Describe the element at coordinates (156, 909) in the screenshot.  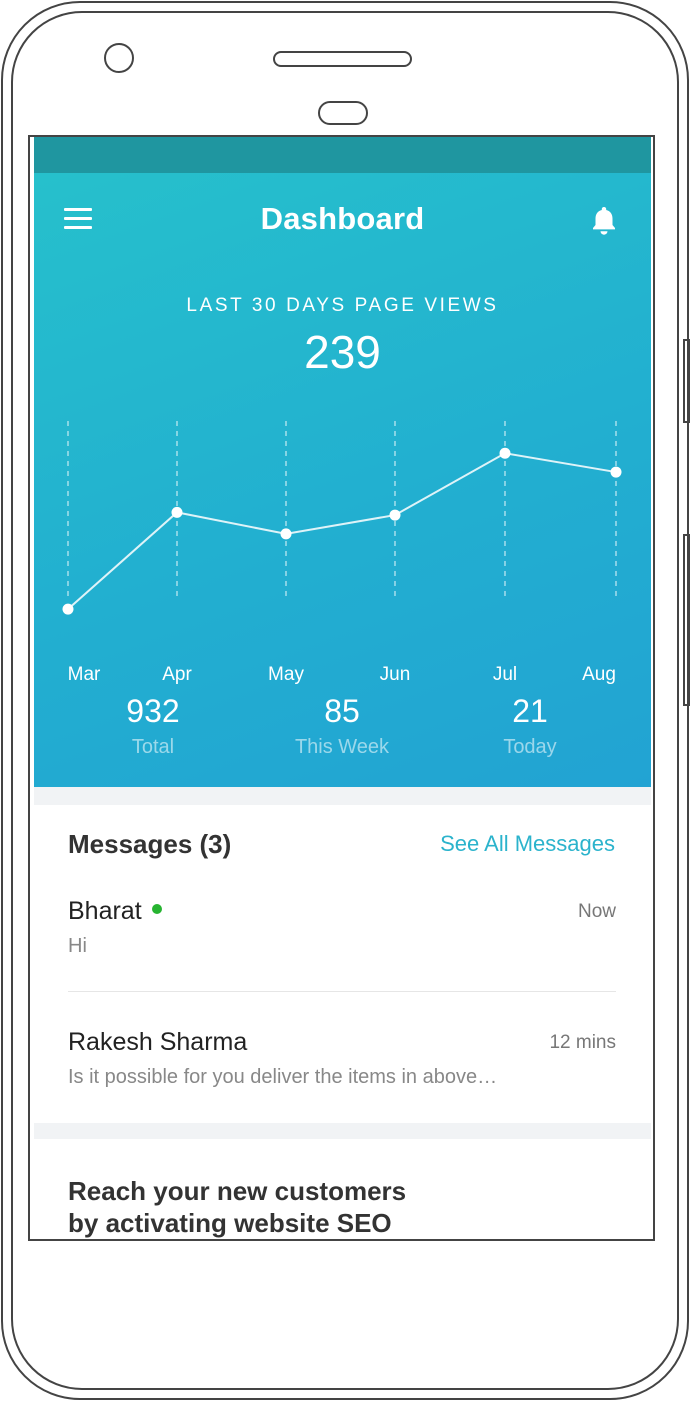
I see `online-status-dot` at that location.